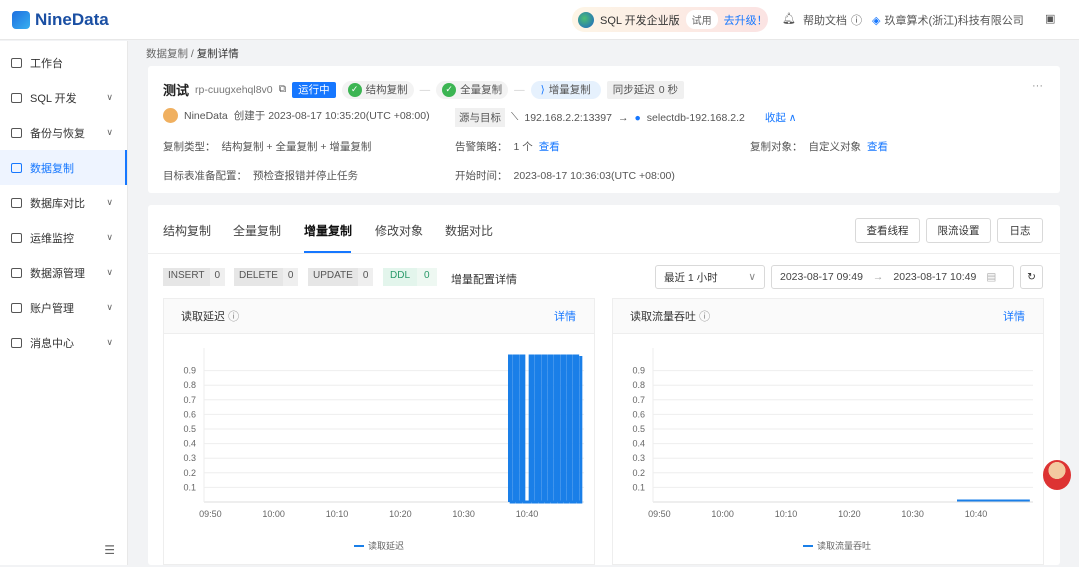 This screenshot has height=567, width=1079. I want to click on tab-modify-objects: 修改对象, so click(399, 230).